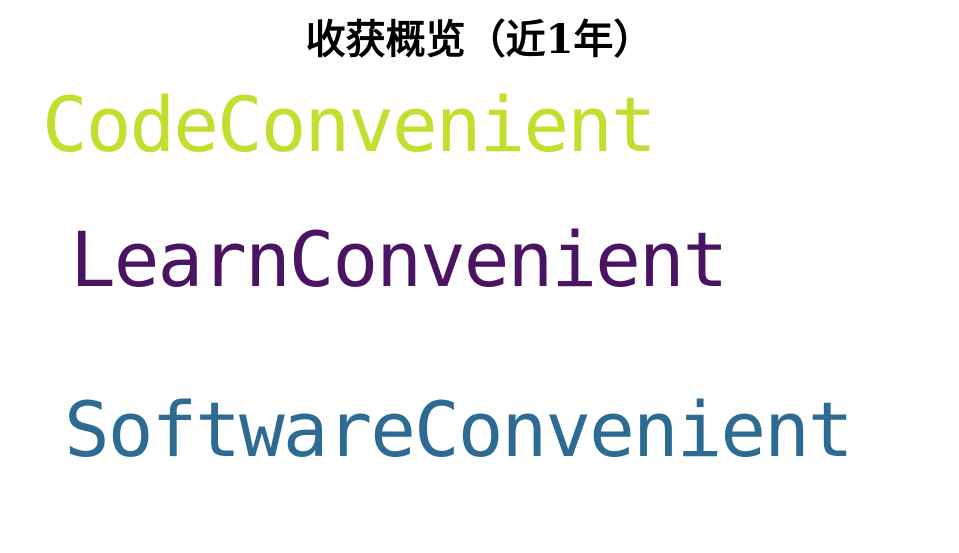 Image resolution: width=959 pixels, height=553 pixels. Describe the element at coordinates (399, 259) in the screenshot. I see `word-cloud-item-learn: LearnConvenient` at that location.